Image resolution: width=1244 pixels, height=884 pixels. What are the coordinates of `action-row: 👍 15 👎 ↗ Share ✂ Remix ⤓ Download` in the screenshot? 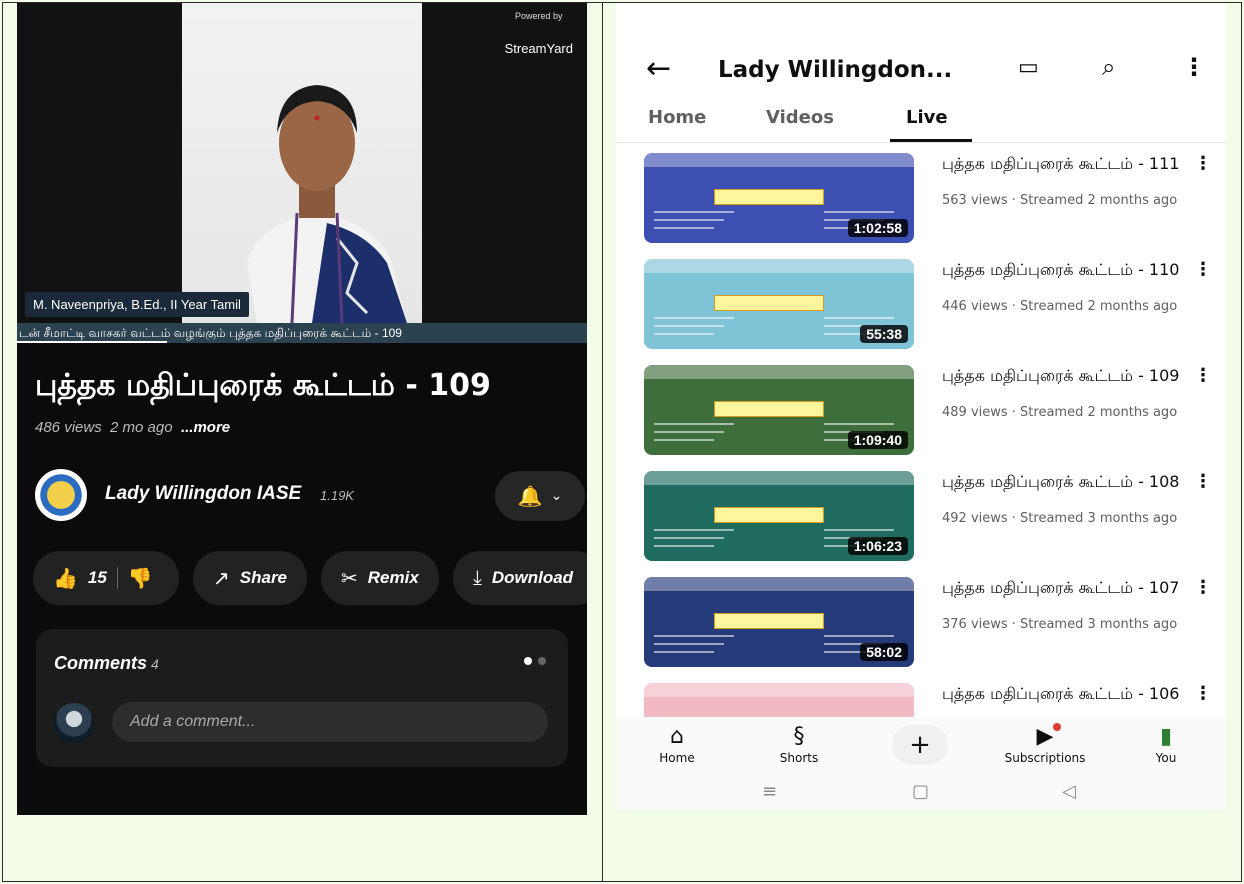 It's located at (310, 578).